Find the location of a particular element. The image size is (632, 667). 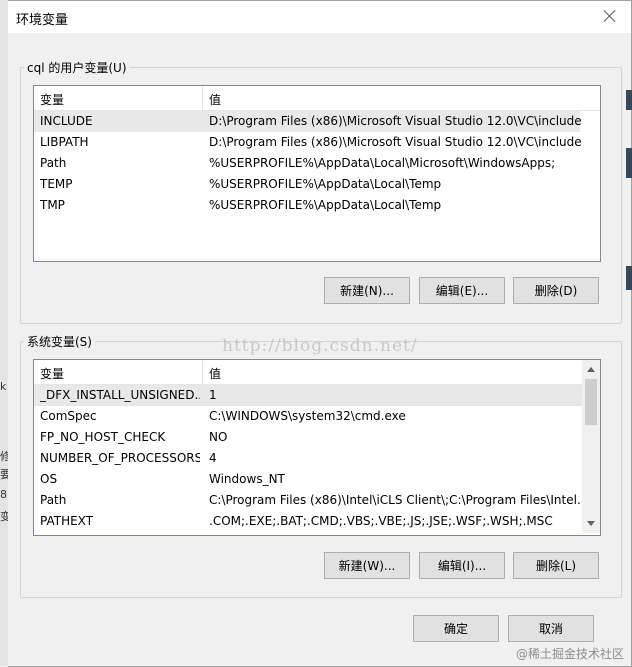

table-row: ComSpec C:\WINDOWS\system32\cmd.exe is located at coordinates (308, 416).